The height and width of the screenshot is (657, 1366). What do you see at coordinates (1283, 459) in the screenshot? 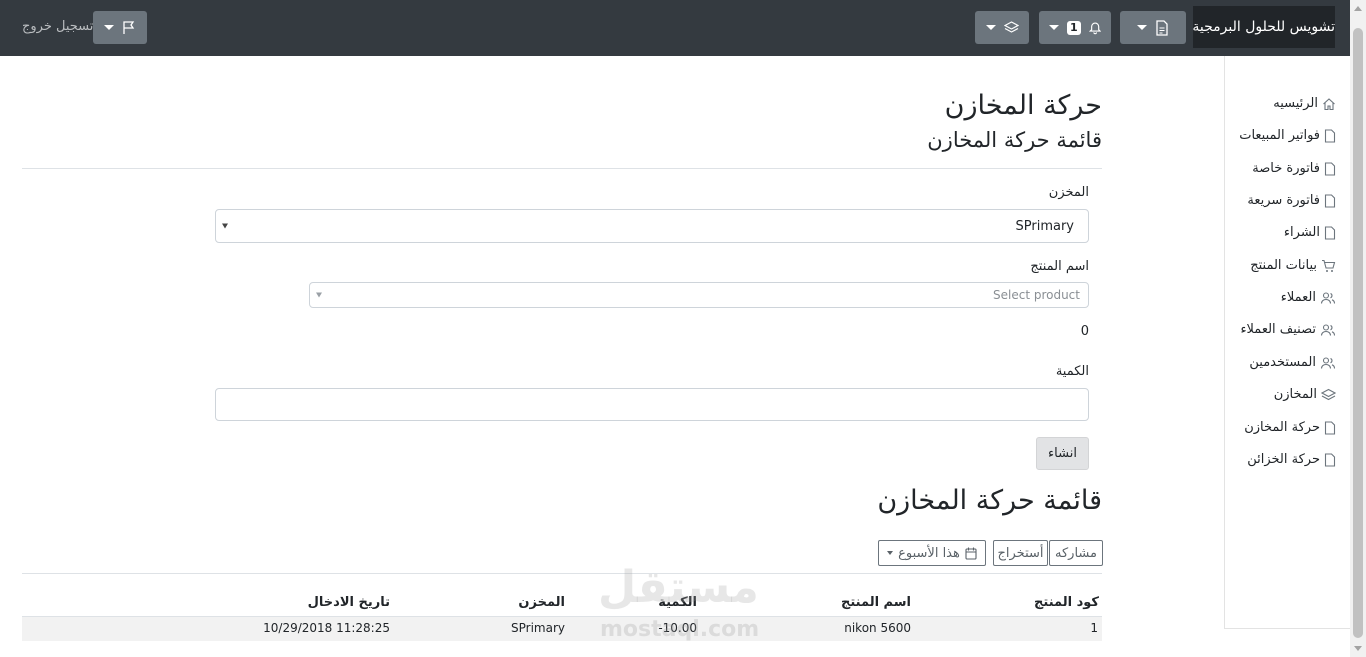
I see `sidebar-item-label: حركة الخزائن` at bounding box center [1283, 459].